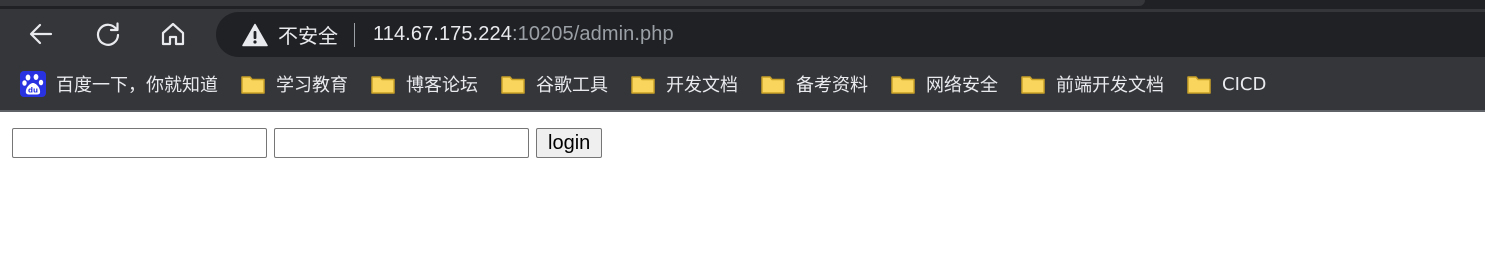 The height and width of the screenshot is (258, 1485). I want to click on tab-strip, so click(742, 4).